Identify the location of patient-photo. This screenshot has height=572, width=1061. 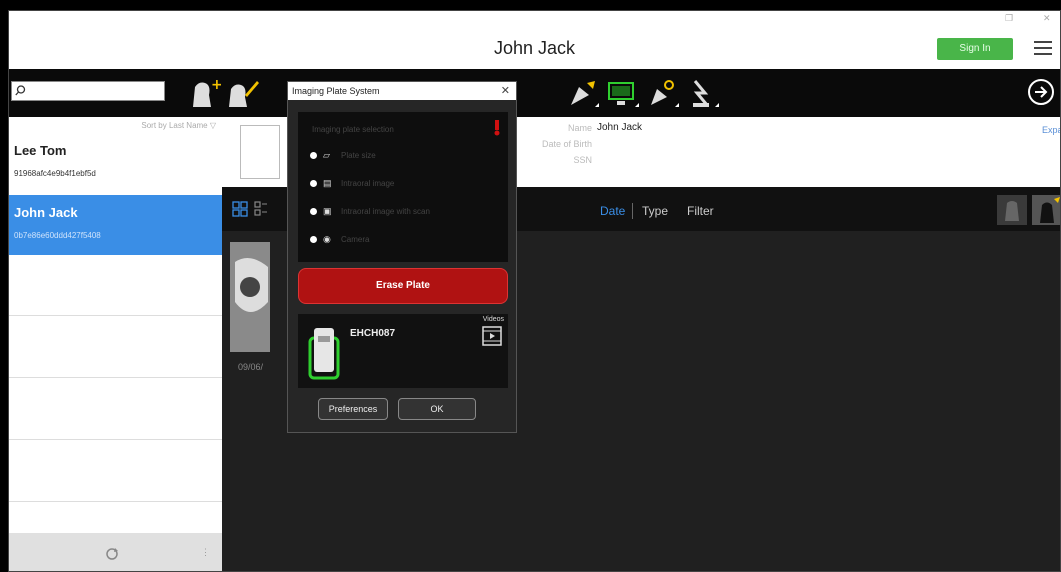
(260, 152).